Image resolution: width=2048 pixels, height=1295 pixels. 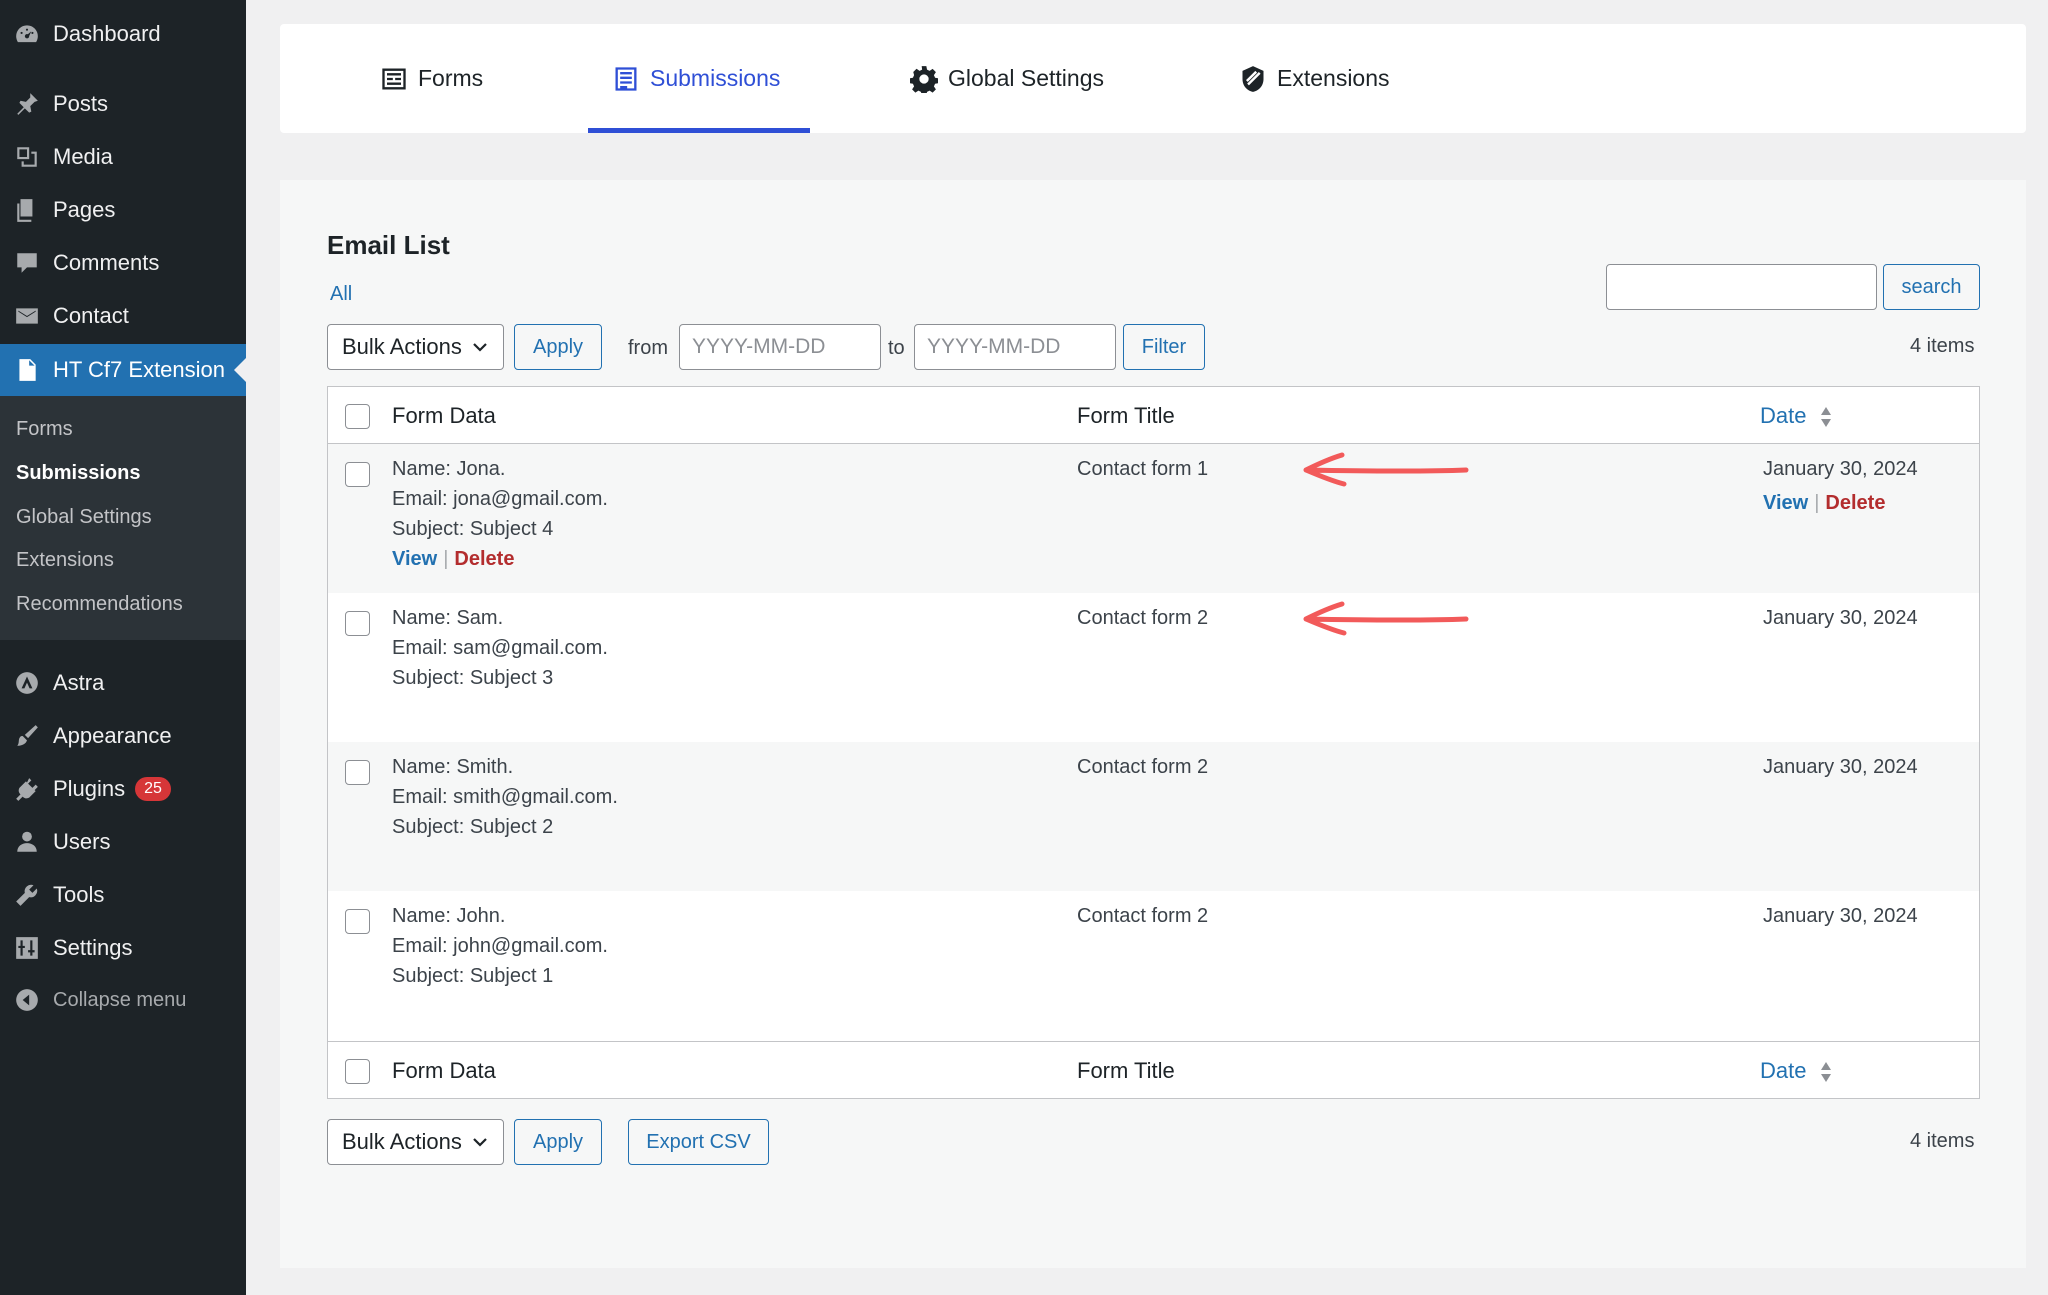 I want to click on table-footer: Form Data Form Title Date, so click(x=1153, y=1069).